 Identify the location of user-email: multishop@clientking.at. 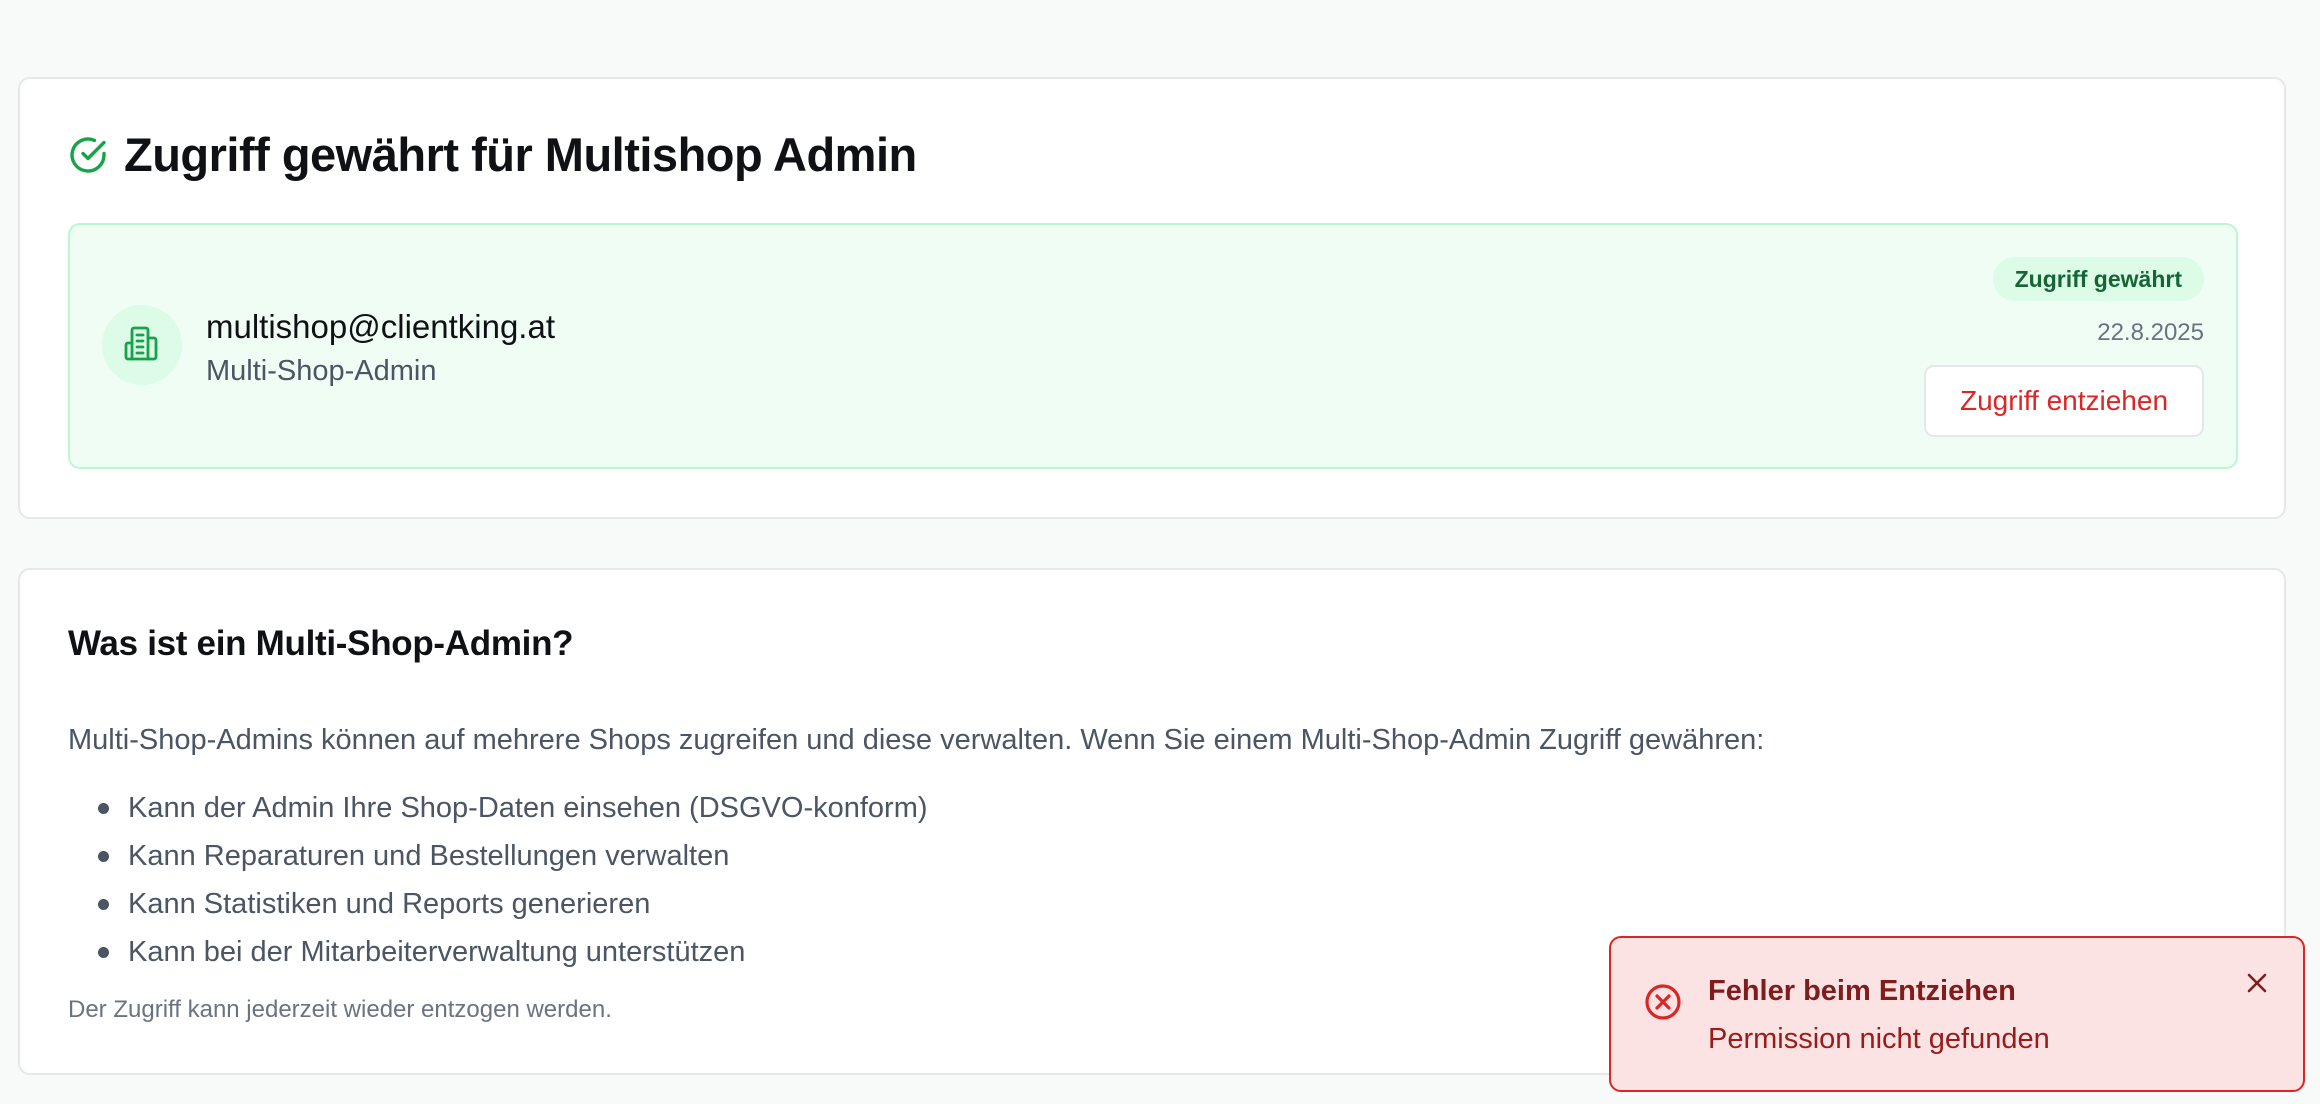
(380, 326).